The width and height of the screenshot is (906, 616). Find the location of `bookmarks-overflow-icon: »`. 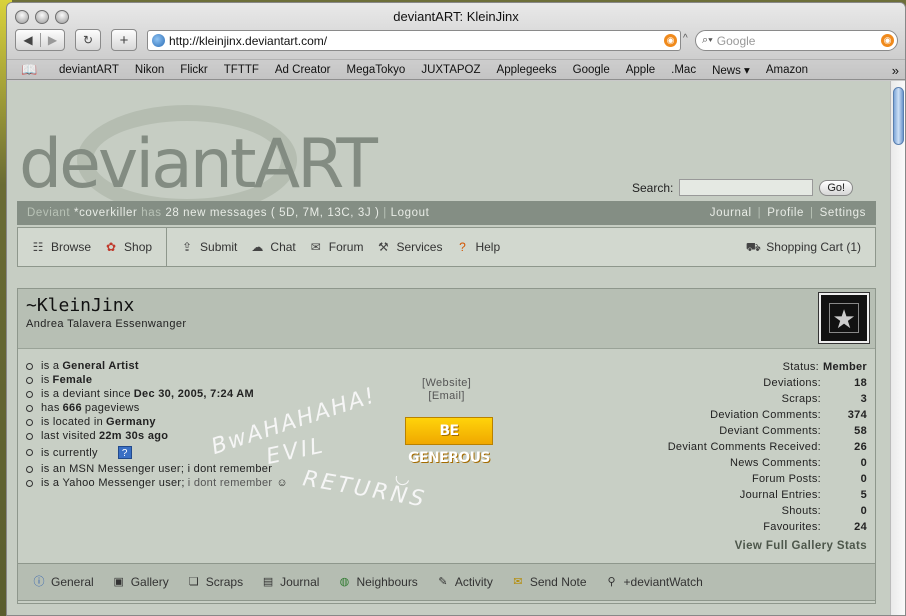

bookmarks-overflow-icon: » is located at coordinates (895, 70).